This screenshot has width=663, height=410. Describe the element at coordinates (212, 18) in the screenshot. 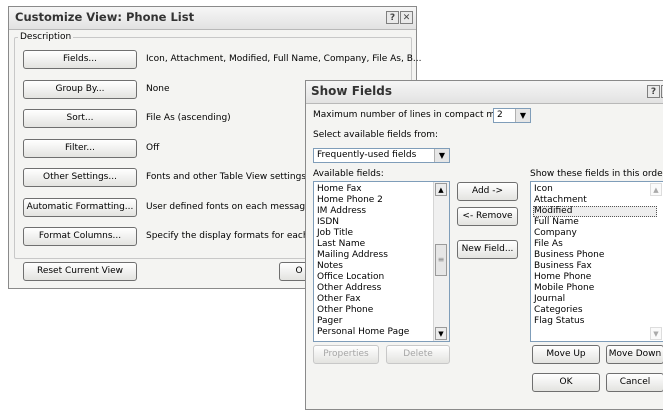

I see `customize-view-titlebar: Customize View: Phone List ? ✕` at that location.